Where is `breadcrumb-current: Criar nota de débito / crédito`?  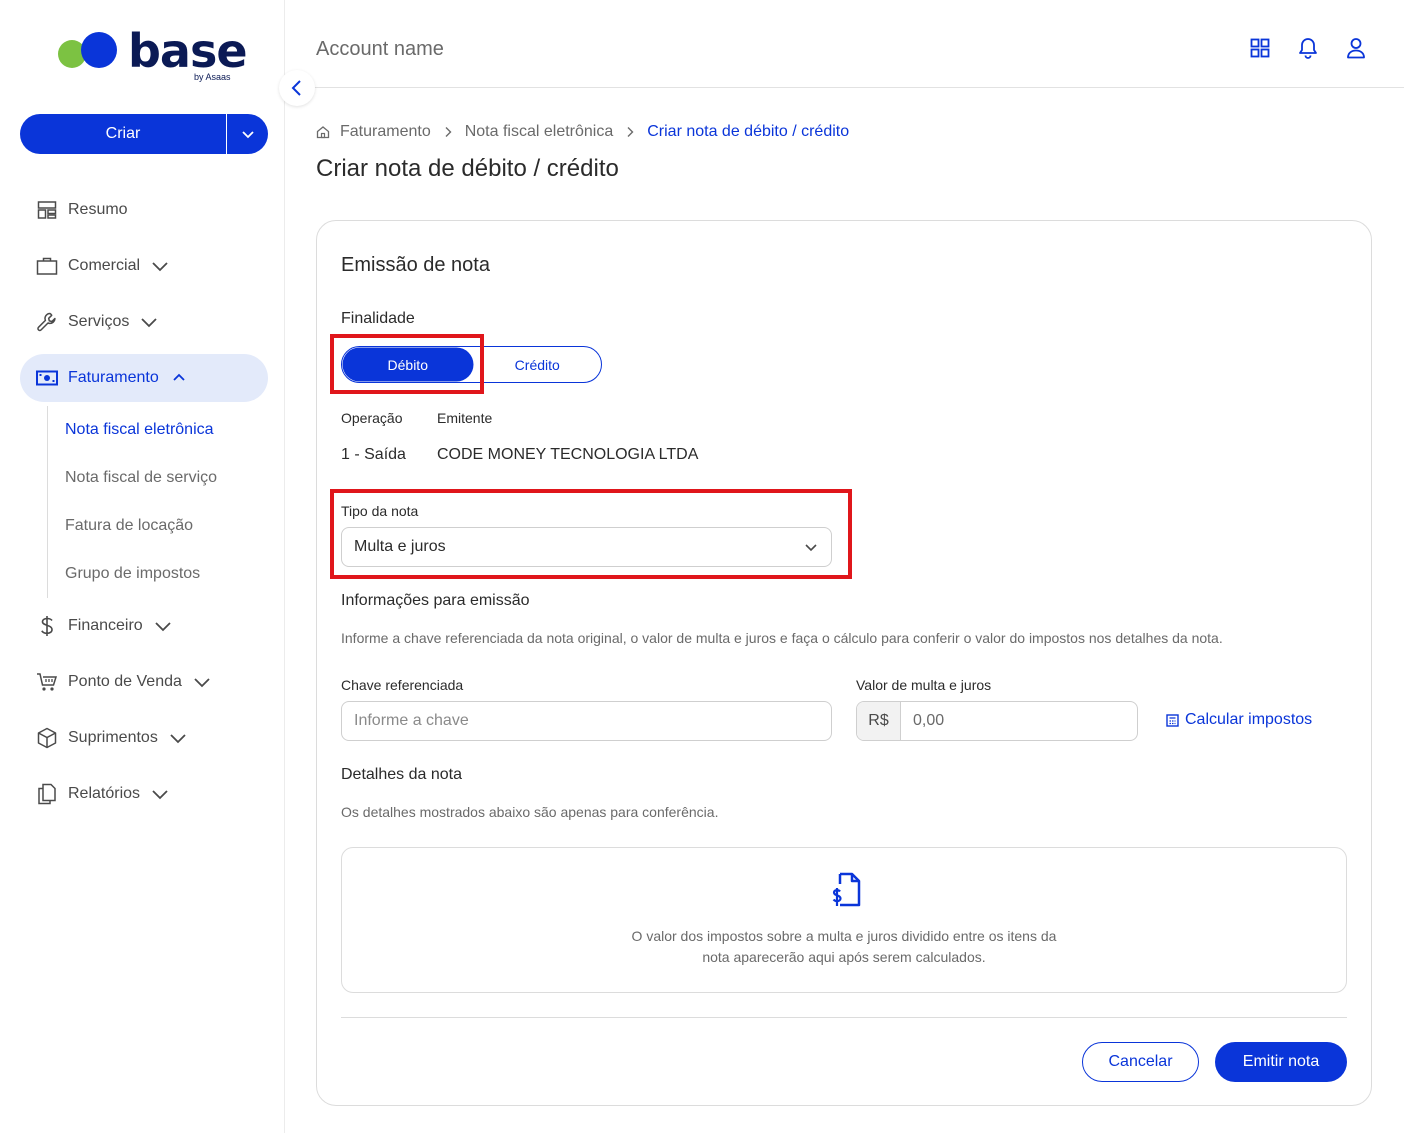
breadcrumb-current: Criar nota de débito / crédito is located at coordinates (748, 131).